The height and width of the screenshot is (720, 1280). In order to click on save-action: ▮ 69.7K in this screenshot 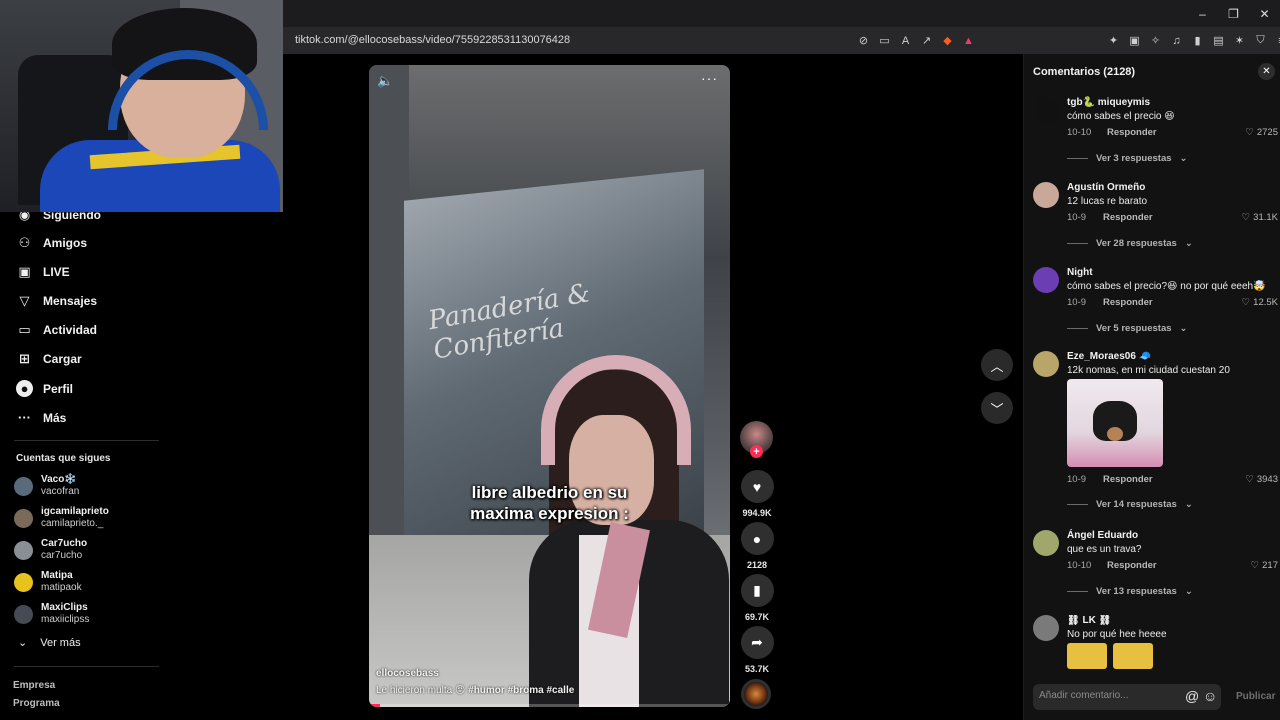, I will do `click(757, 598)`.